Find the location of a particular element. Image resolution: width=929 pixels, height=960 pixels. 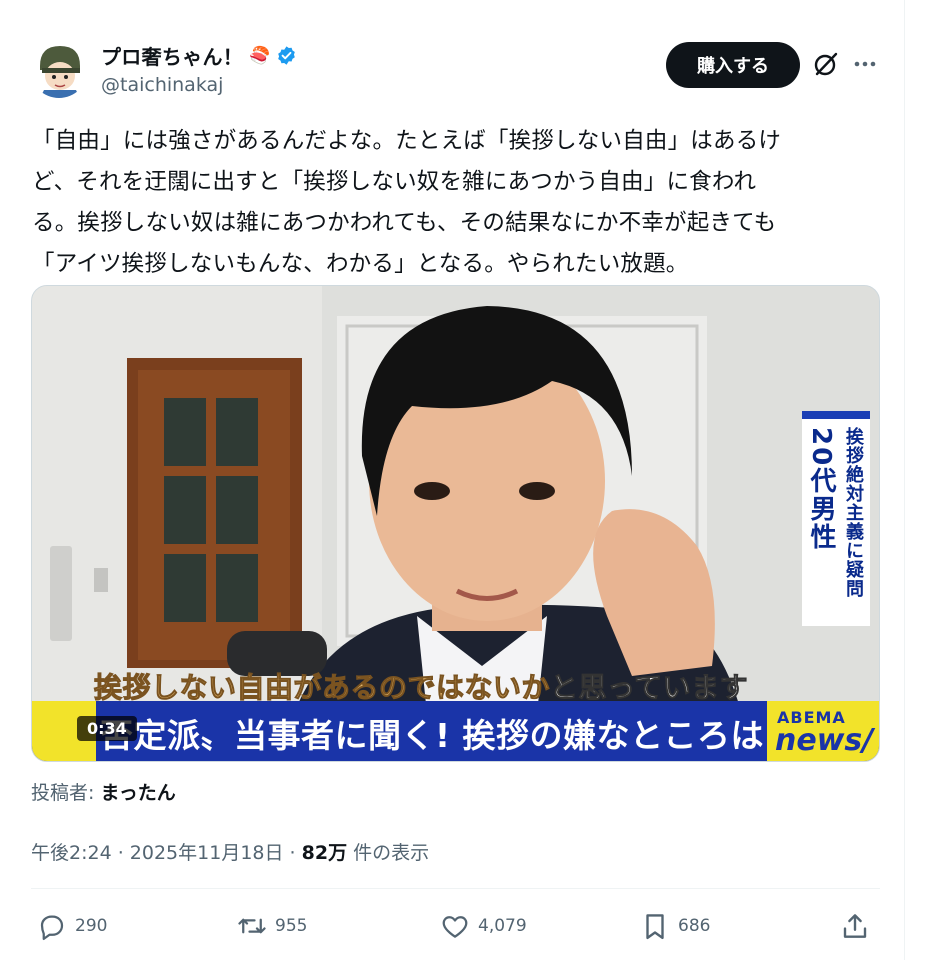

tweet-text-line: 「アイツ挨拶しないもんな、わかる」となる。やられたい放題。 is located at coordinates (360, 264).